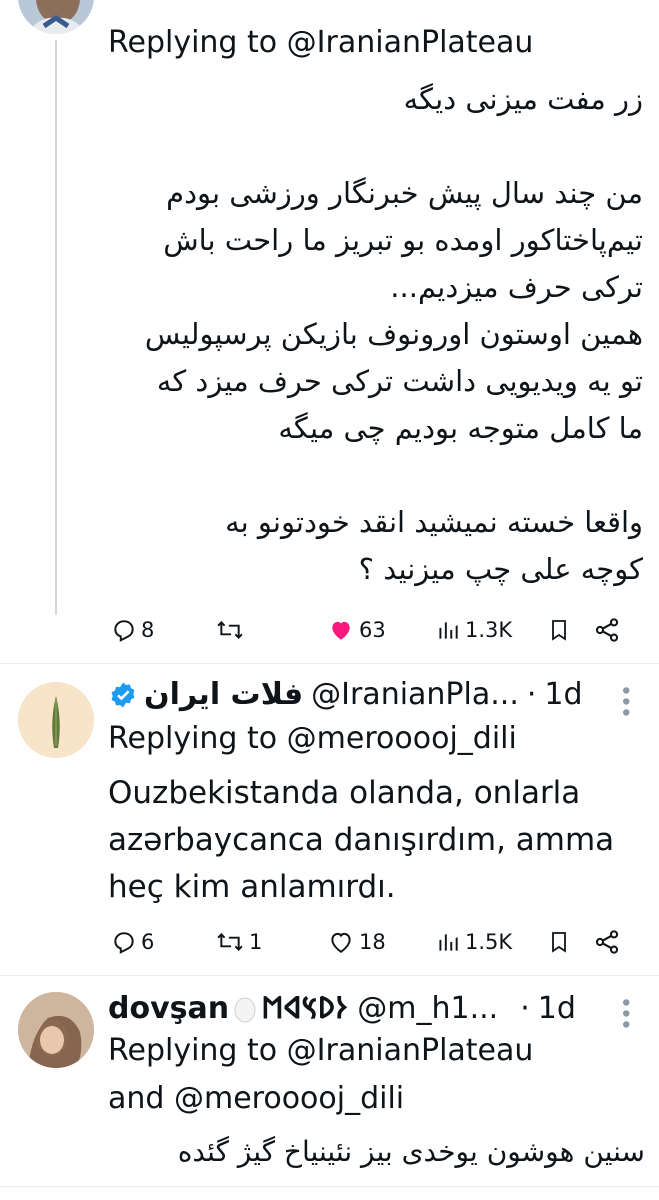  What do you see at coordinates (403, 240) in the screenshot?
I see `tweet-text-line: تیم‌پاختاکور اومده بو تبریز ما راحت باش` at bounding box center [403, 240].